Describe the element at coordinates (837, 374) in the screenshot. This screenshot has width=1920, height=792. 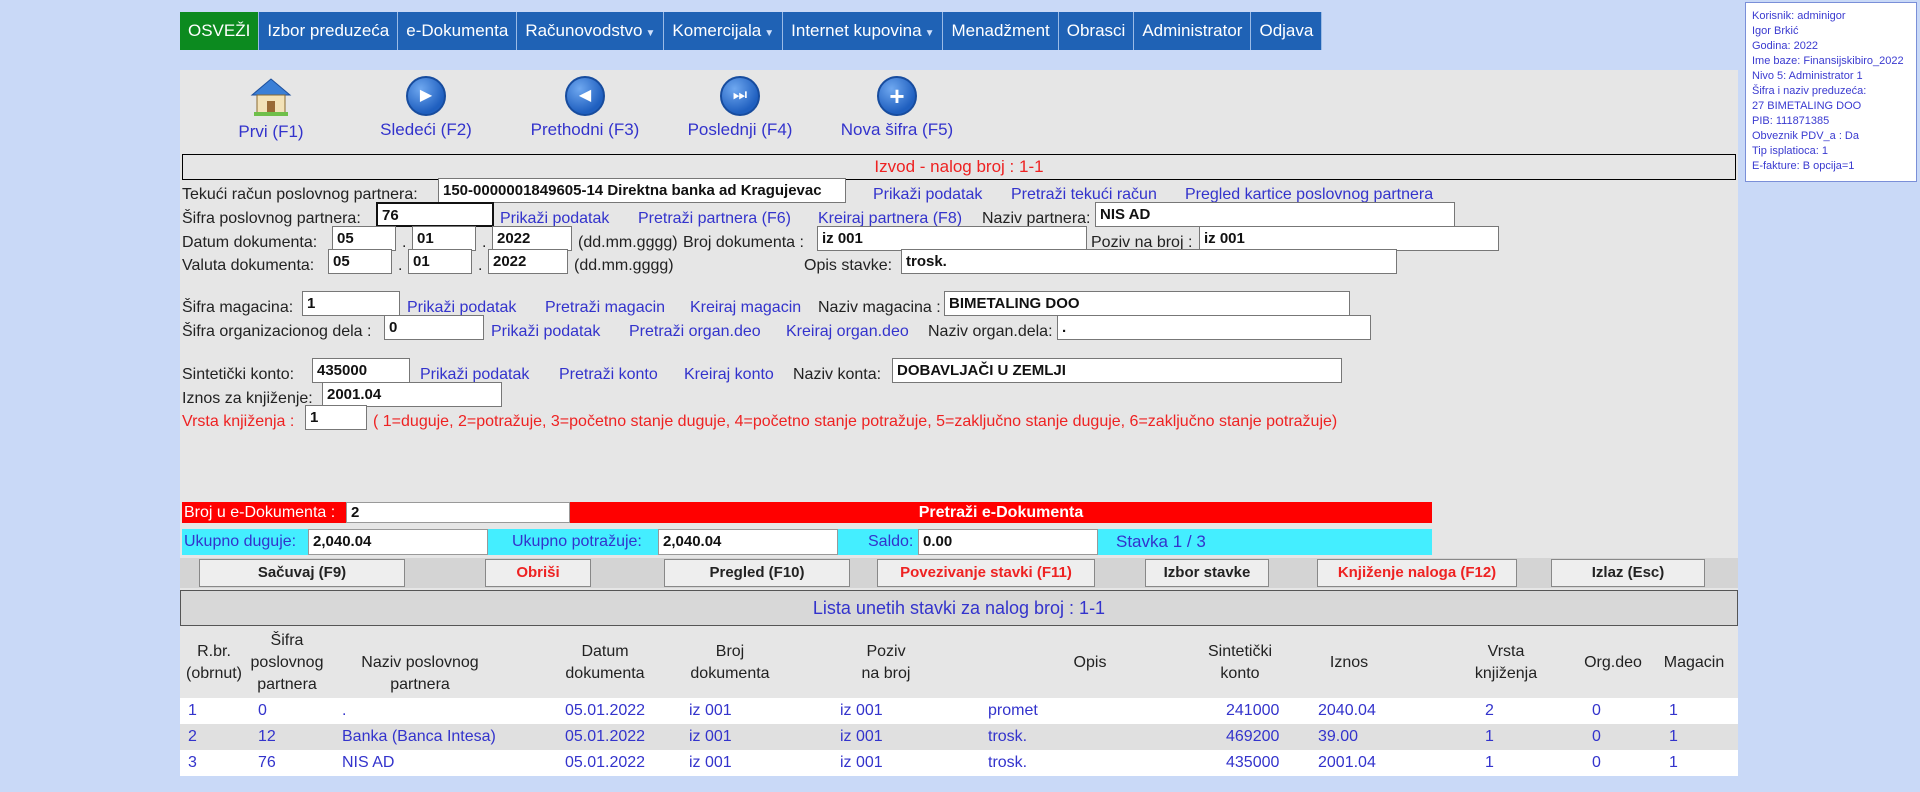
I see `account-name-label: Naziv konta:` at that location.